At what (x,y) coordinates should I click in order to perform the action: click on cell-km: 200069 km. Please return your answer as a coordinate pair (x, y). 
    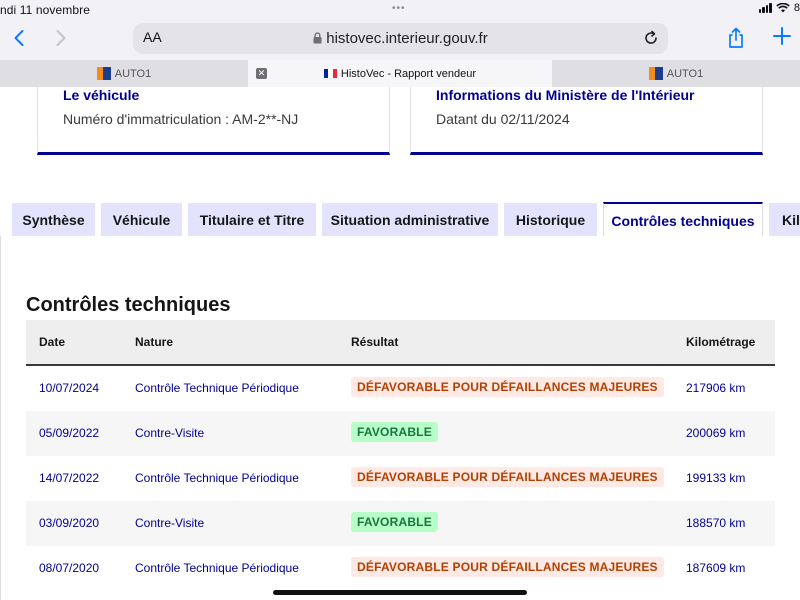
    Looking at the image, I should click on (716, 433).